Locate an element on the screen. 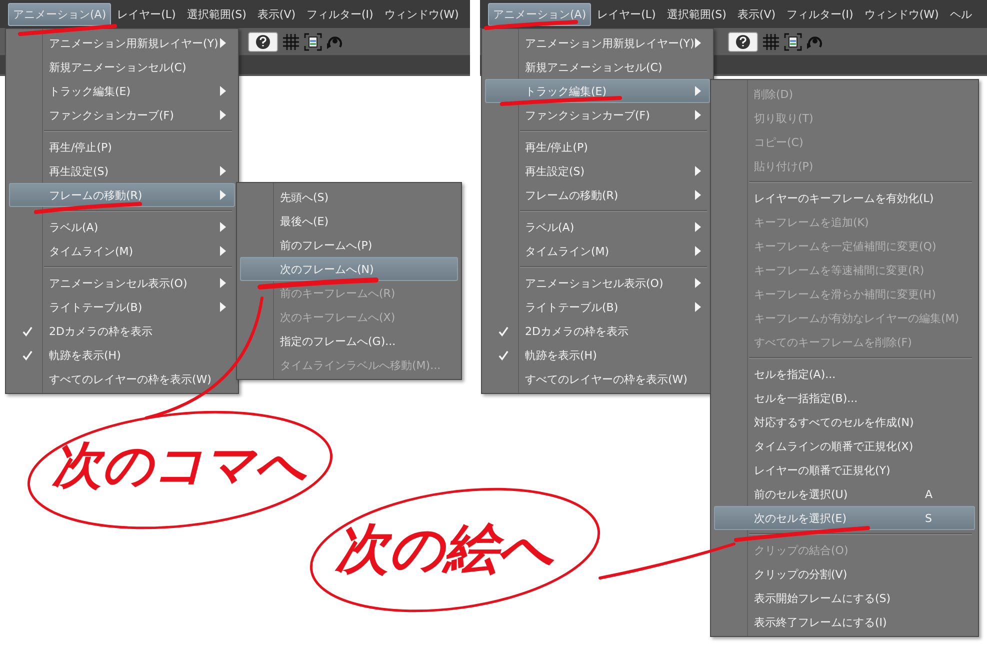 This screenshot has height=647, width=987. menu-item: 最後へ(E) is located at coordinates (349, 221).